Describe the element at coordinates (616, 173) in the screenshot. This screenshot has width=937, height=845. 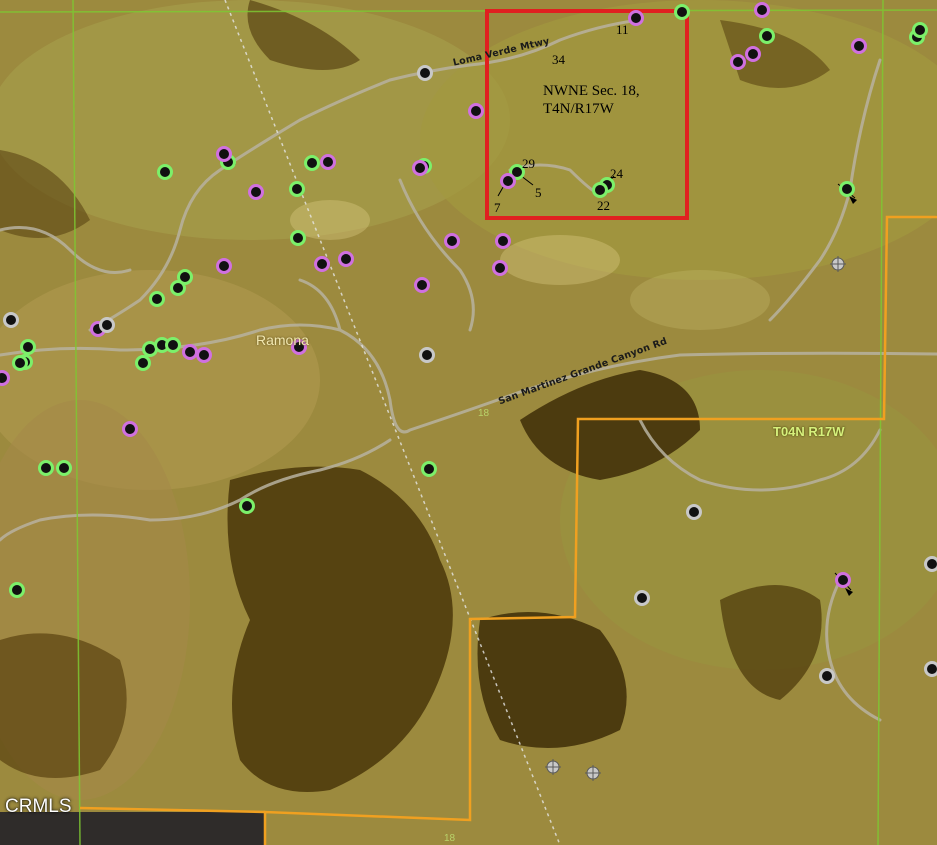
I see `well-number-label: 24` at that location.